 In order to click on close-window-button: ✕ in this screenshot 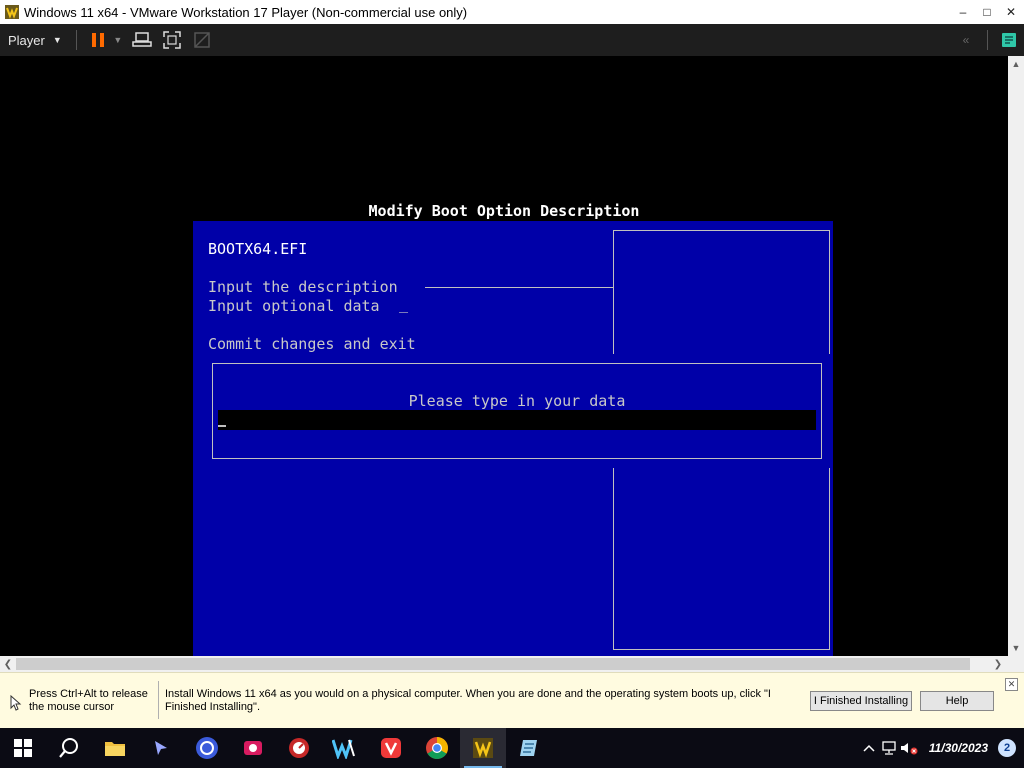, I will do `click(1011, 12)`.